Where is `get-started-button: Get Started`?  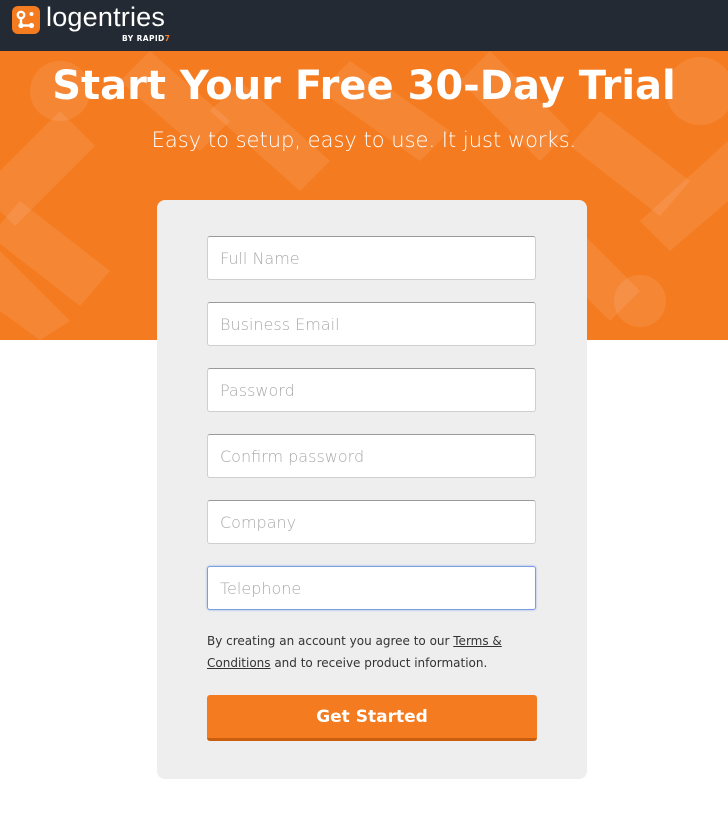
get-started-button: Get Started is located at coordinates (372, 718).